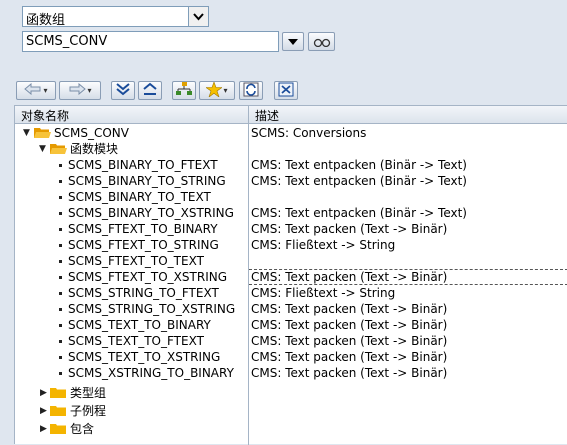 The height and width of the screenshot is (445, 567). I want to click on favorites-button: ▾, so click(217, 90).